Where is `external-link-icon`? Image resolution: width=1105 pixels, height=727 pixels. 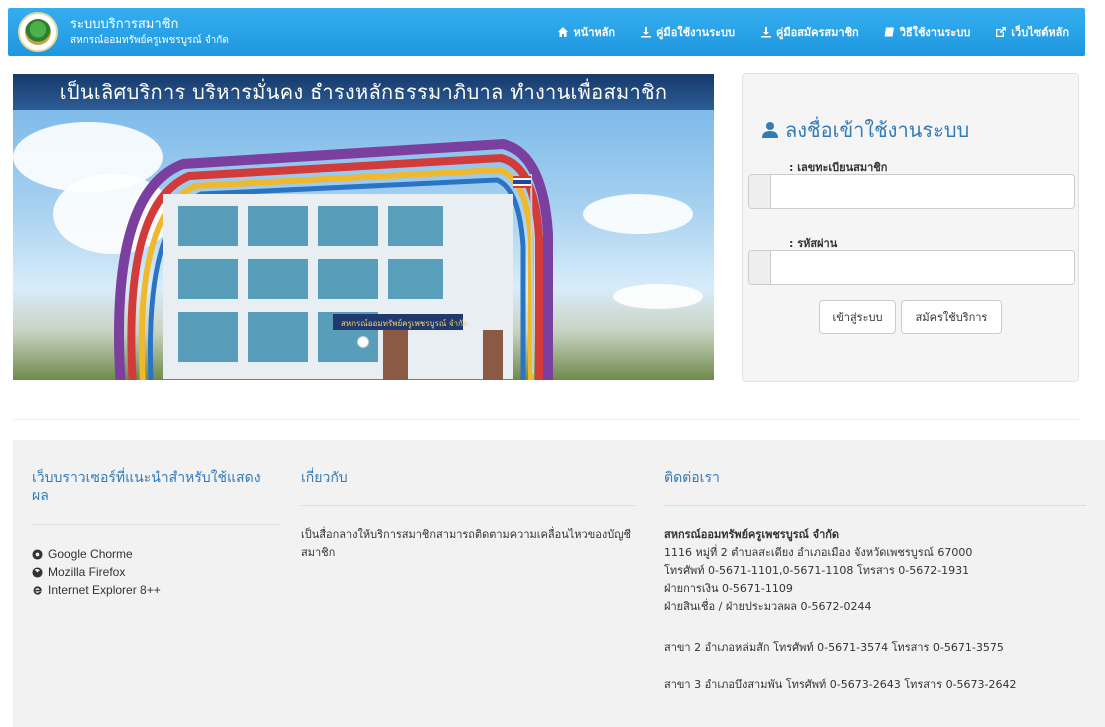 external-link-icon is located at coordinates (1001, 32).